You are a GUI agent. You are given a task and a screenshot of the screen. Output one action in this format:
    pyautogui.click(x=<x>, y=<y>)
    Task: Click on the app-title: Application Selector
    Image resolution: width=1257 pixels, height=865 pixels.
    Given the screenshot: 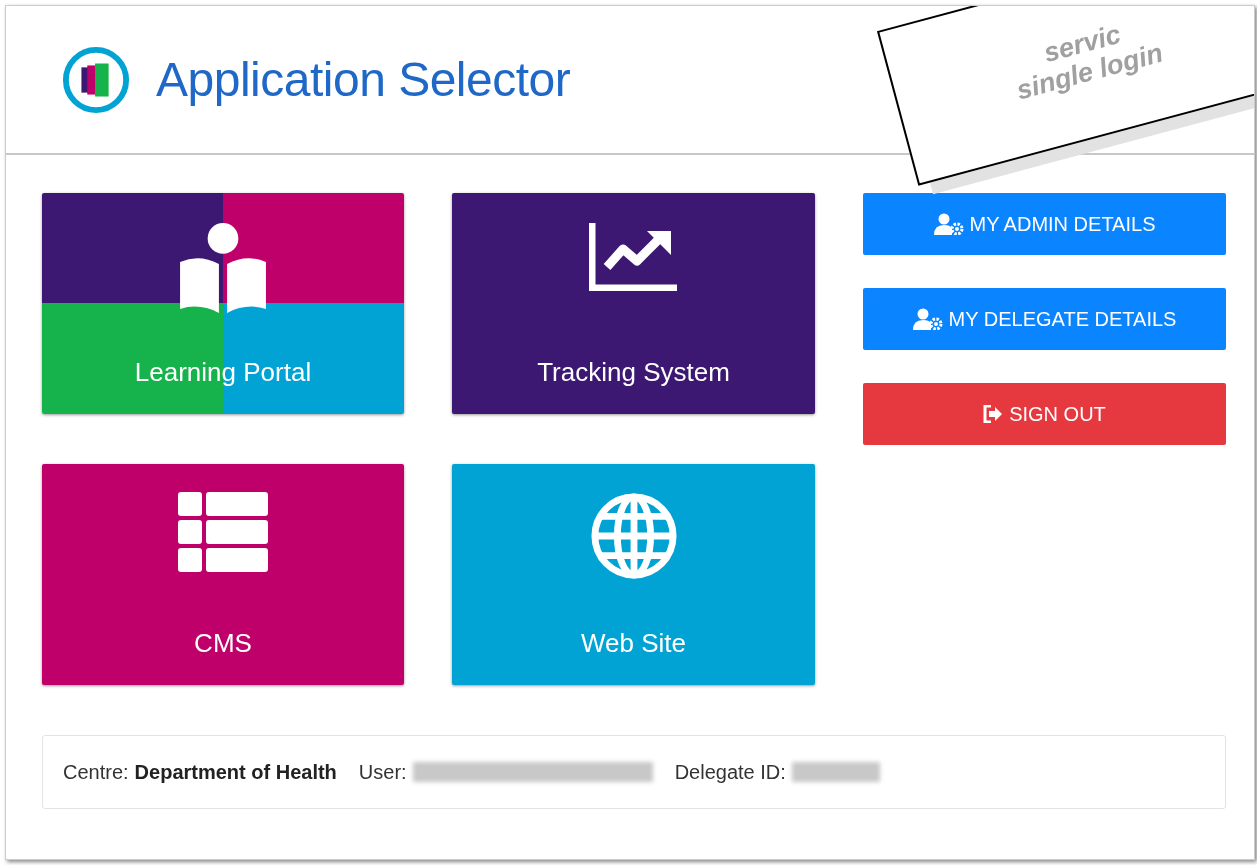 What is the action you would take?
    pyautogui.click(x=363, y=79)
    